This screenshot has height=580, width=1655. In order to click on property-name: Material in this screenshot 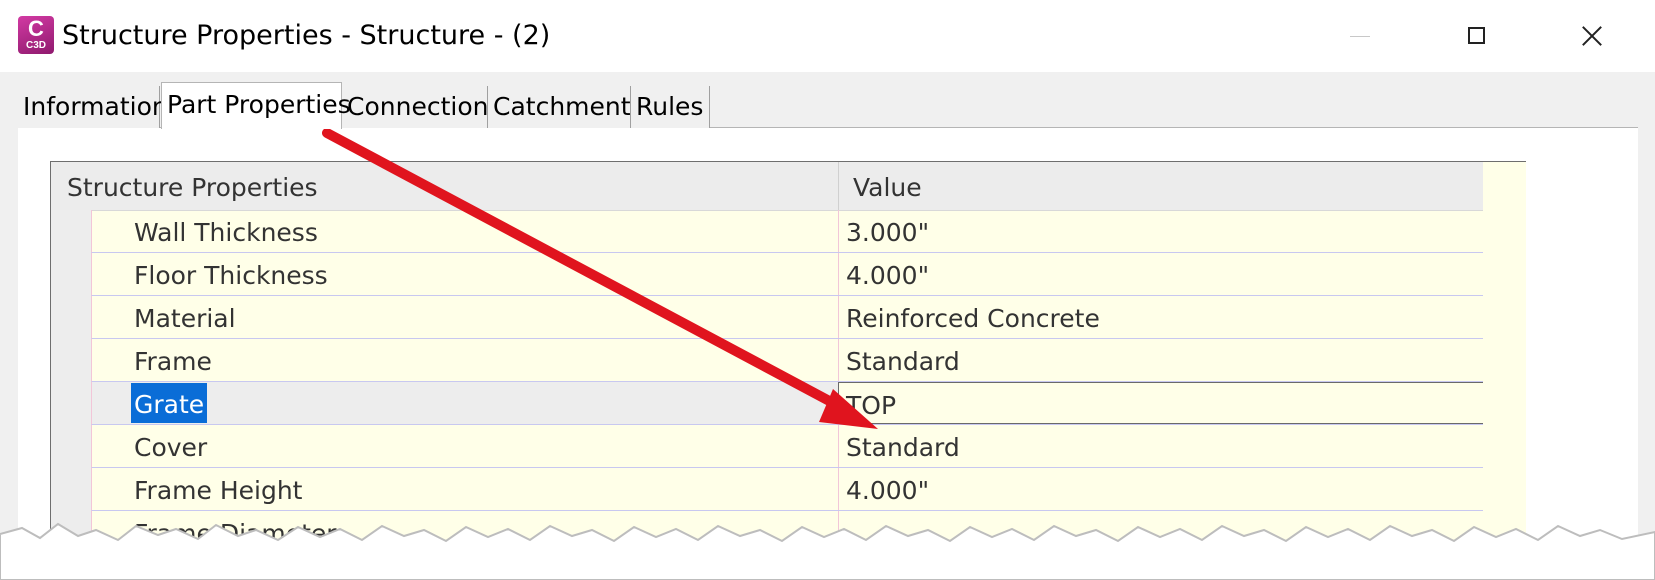, I will do `click(185, 318)`.